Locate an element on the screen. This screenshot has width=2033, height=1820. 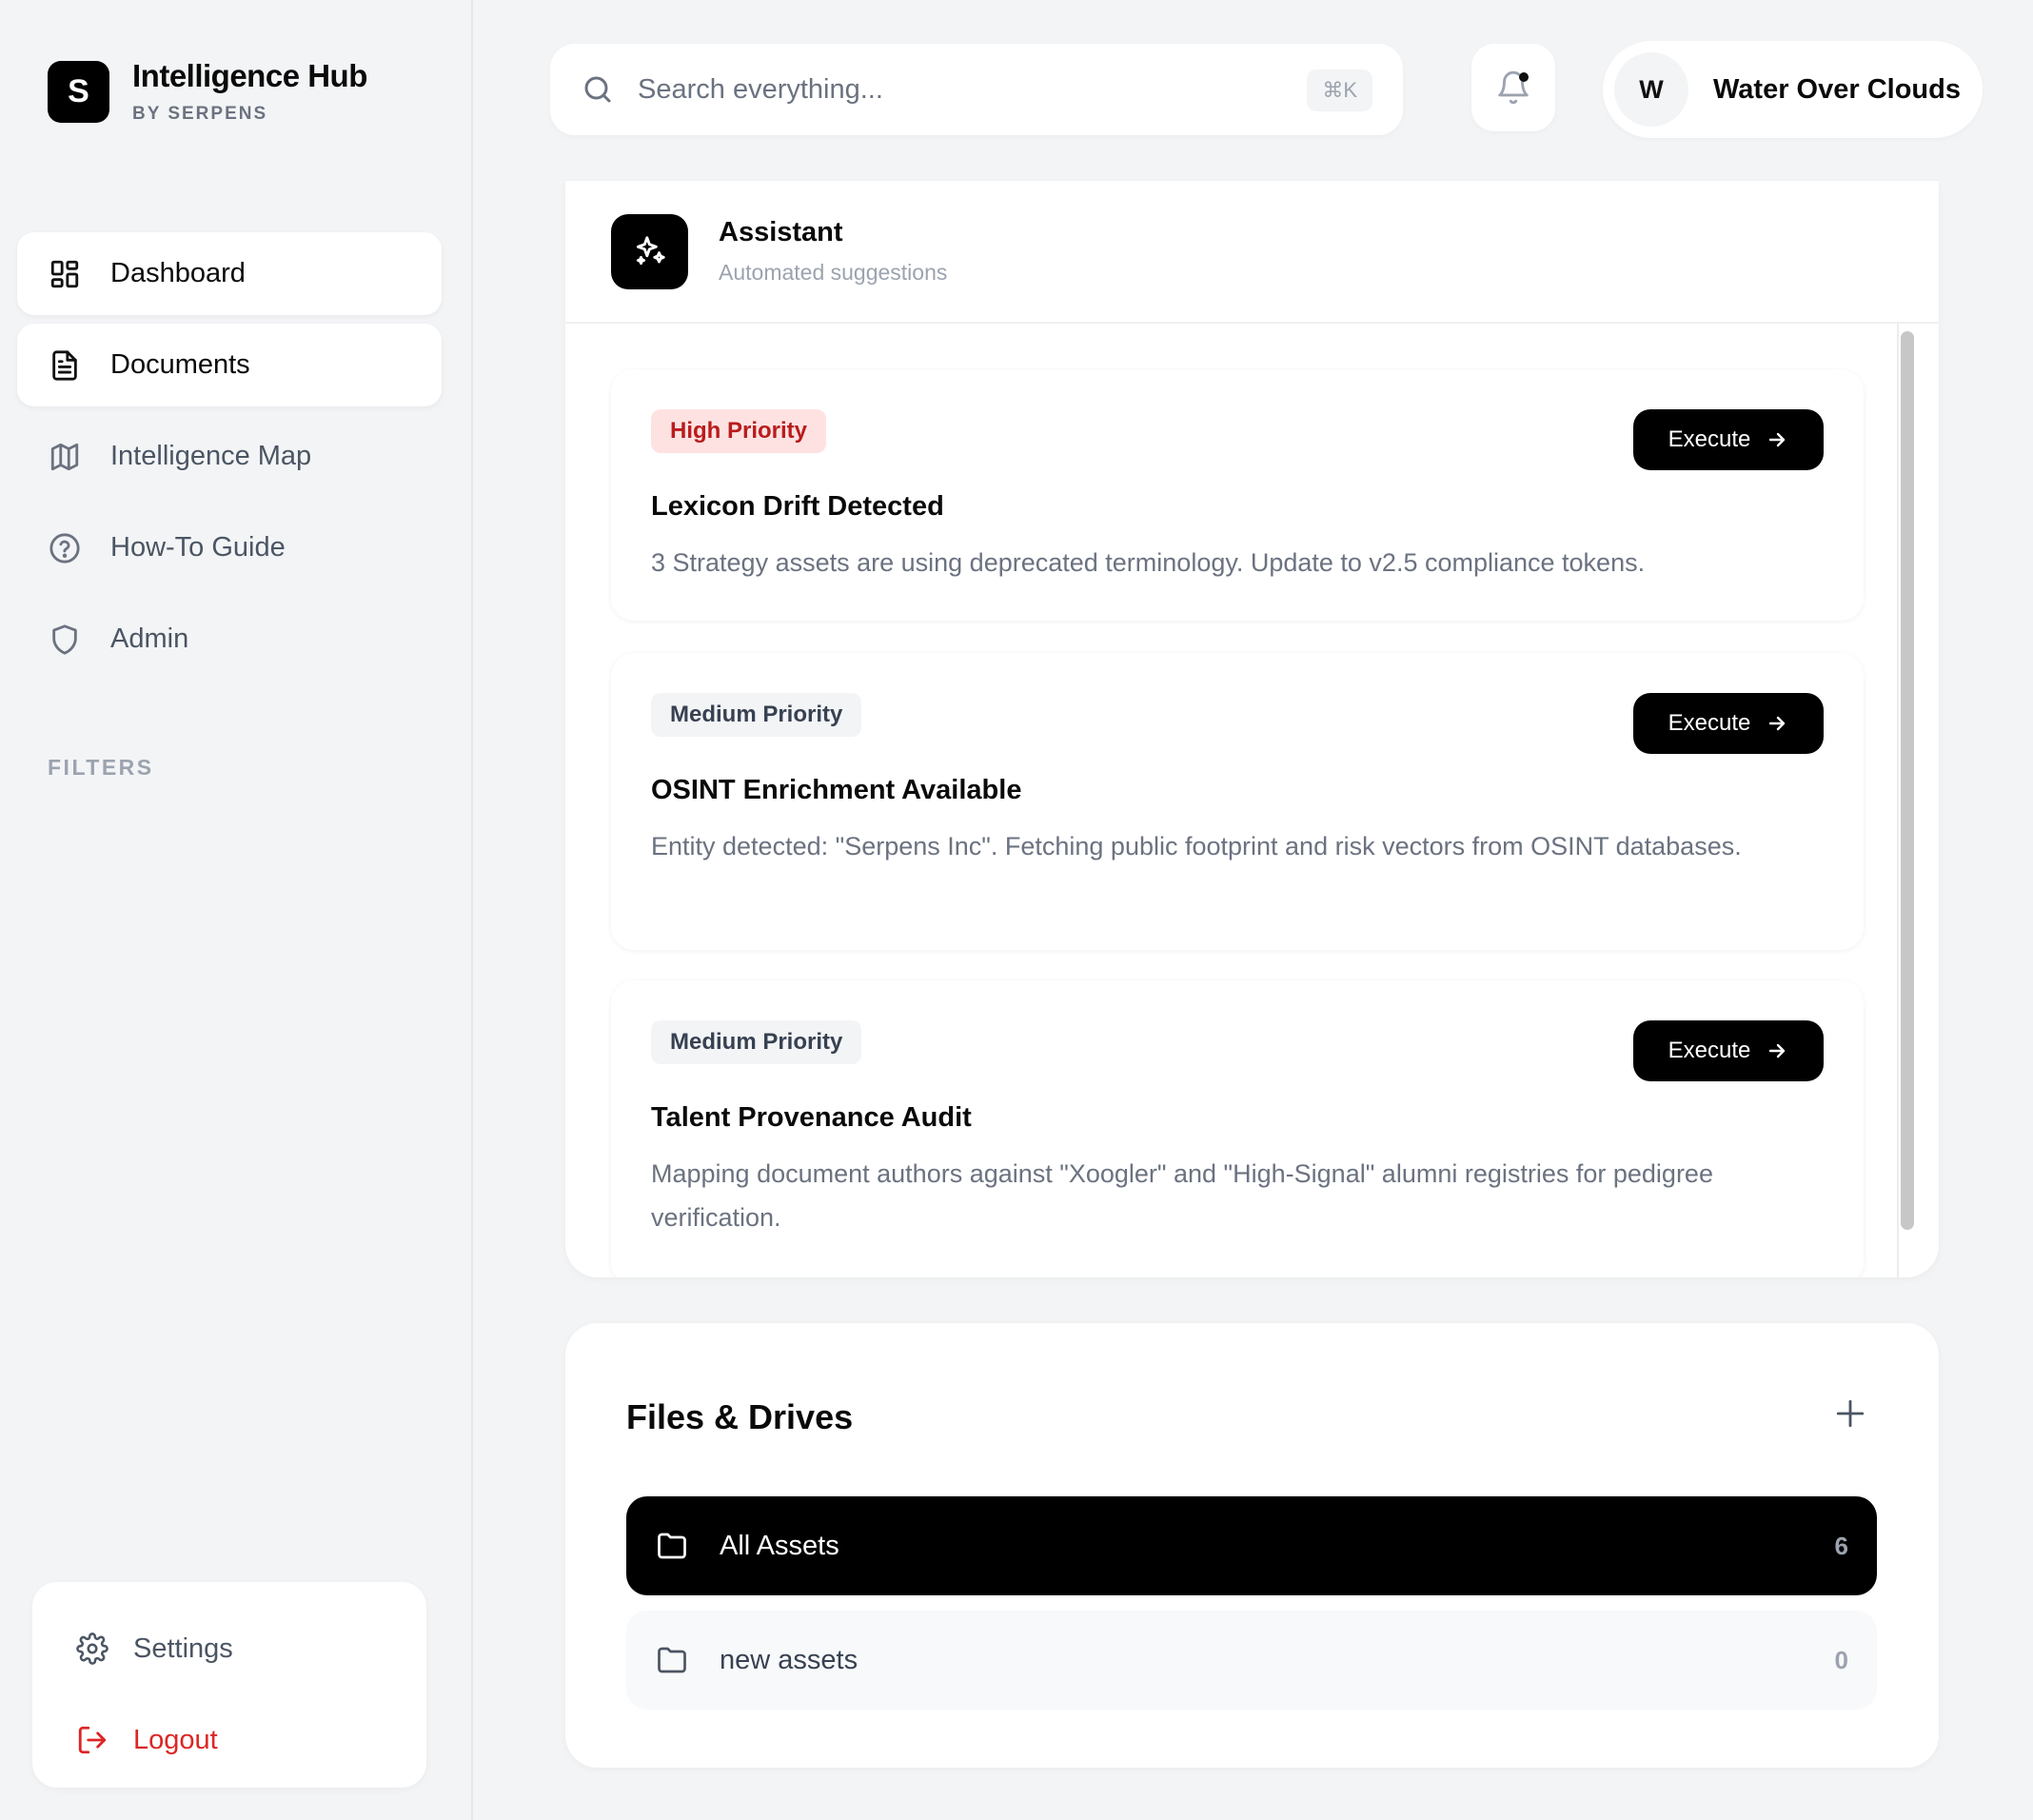
scrollbar-thumb is located at coordinates (1907, 780).